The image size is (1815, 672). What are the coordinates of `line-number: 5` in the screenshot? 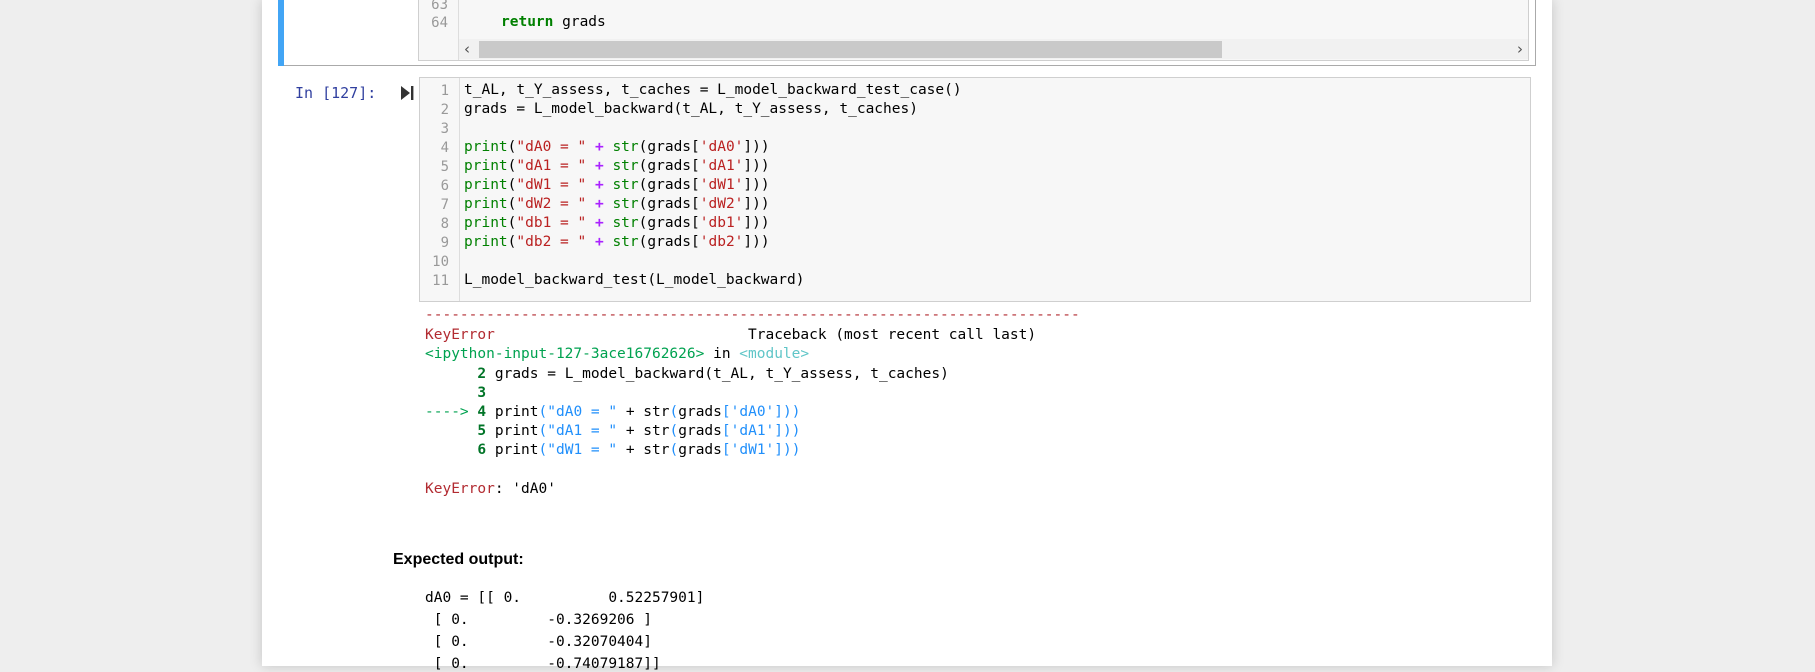 It's located at (444, 167).